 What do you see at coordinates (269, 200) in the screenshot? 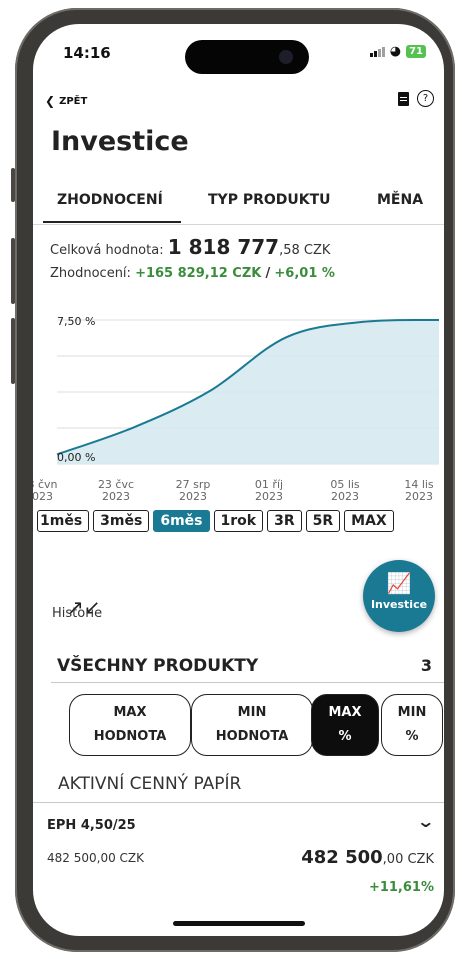
I see `tab-typ-produktu: TYP PRODUKTU` at bounding box center [269, 200].